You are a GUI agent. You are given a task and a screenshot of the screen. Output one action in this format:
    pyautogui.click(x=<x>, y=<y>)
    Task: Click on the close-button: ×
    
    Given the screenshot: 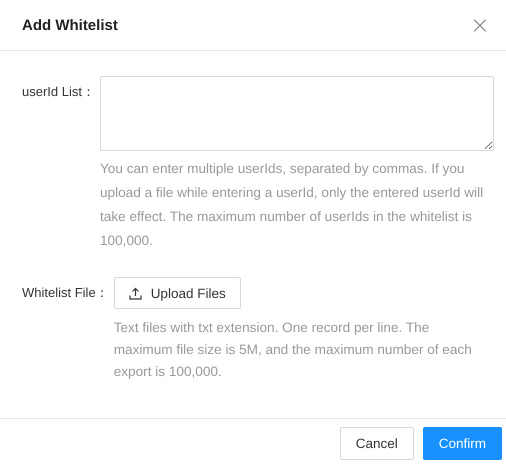 What is the action you would take?
    pyautogui.click(x=480, y=25)
    